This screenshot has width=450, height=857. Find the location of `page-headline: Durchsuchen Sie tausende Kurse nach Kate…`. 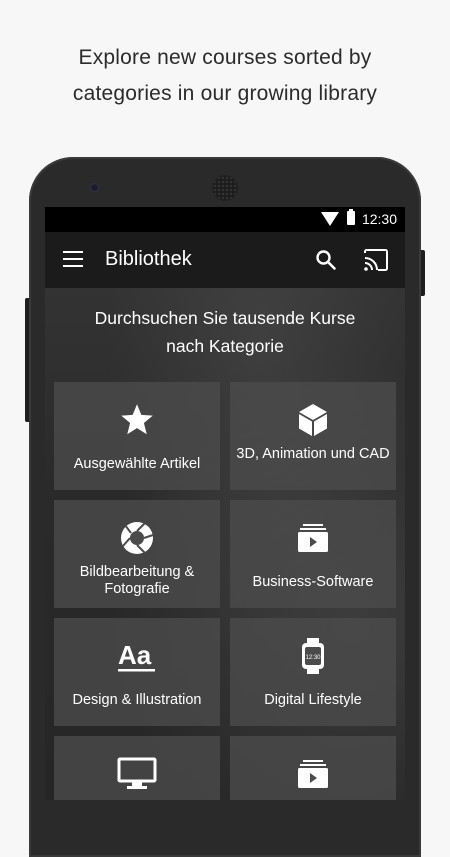

page-headline: Durchsuchen Sie tausende Kurse nach Kate… is located at coordinates (225, 332).